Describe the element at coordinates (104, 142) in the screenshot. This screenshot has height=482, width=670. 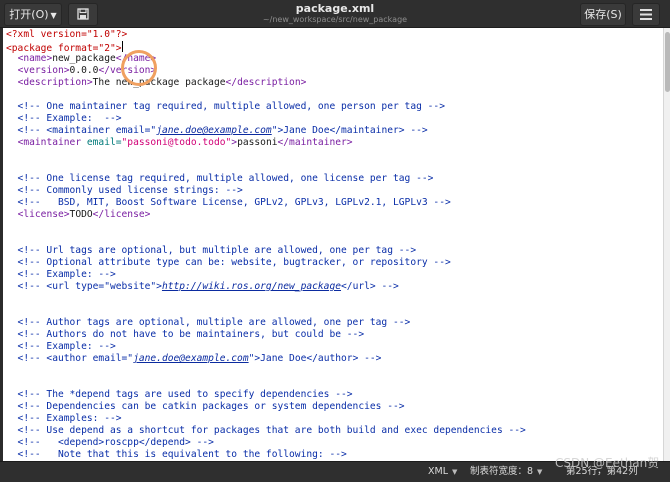
I see `code-token: email=` at that location.